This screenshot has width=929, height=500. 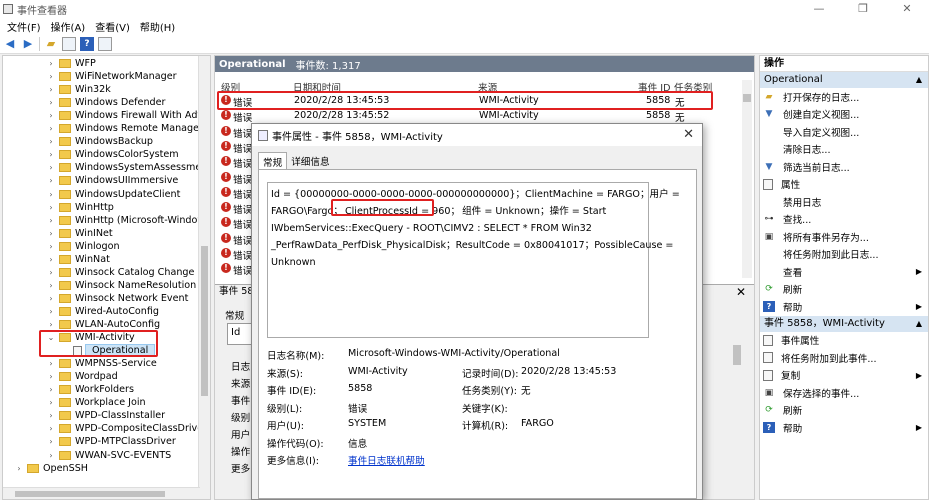 I want to click on tree-item-wwan-svc-events: ›WWAN-SVC-EVENTS, so click(x=109, y=455).